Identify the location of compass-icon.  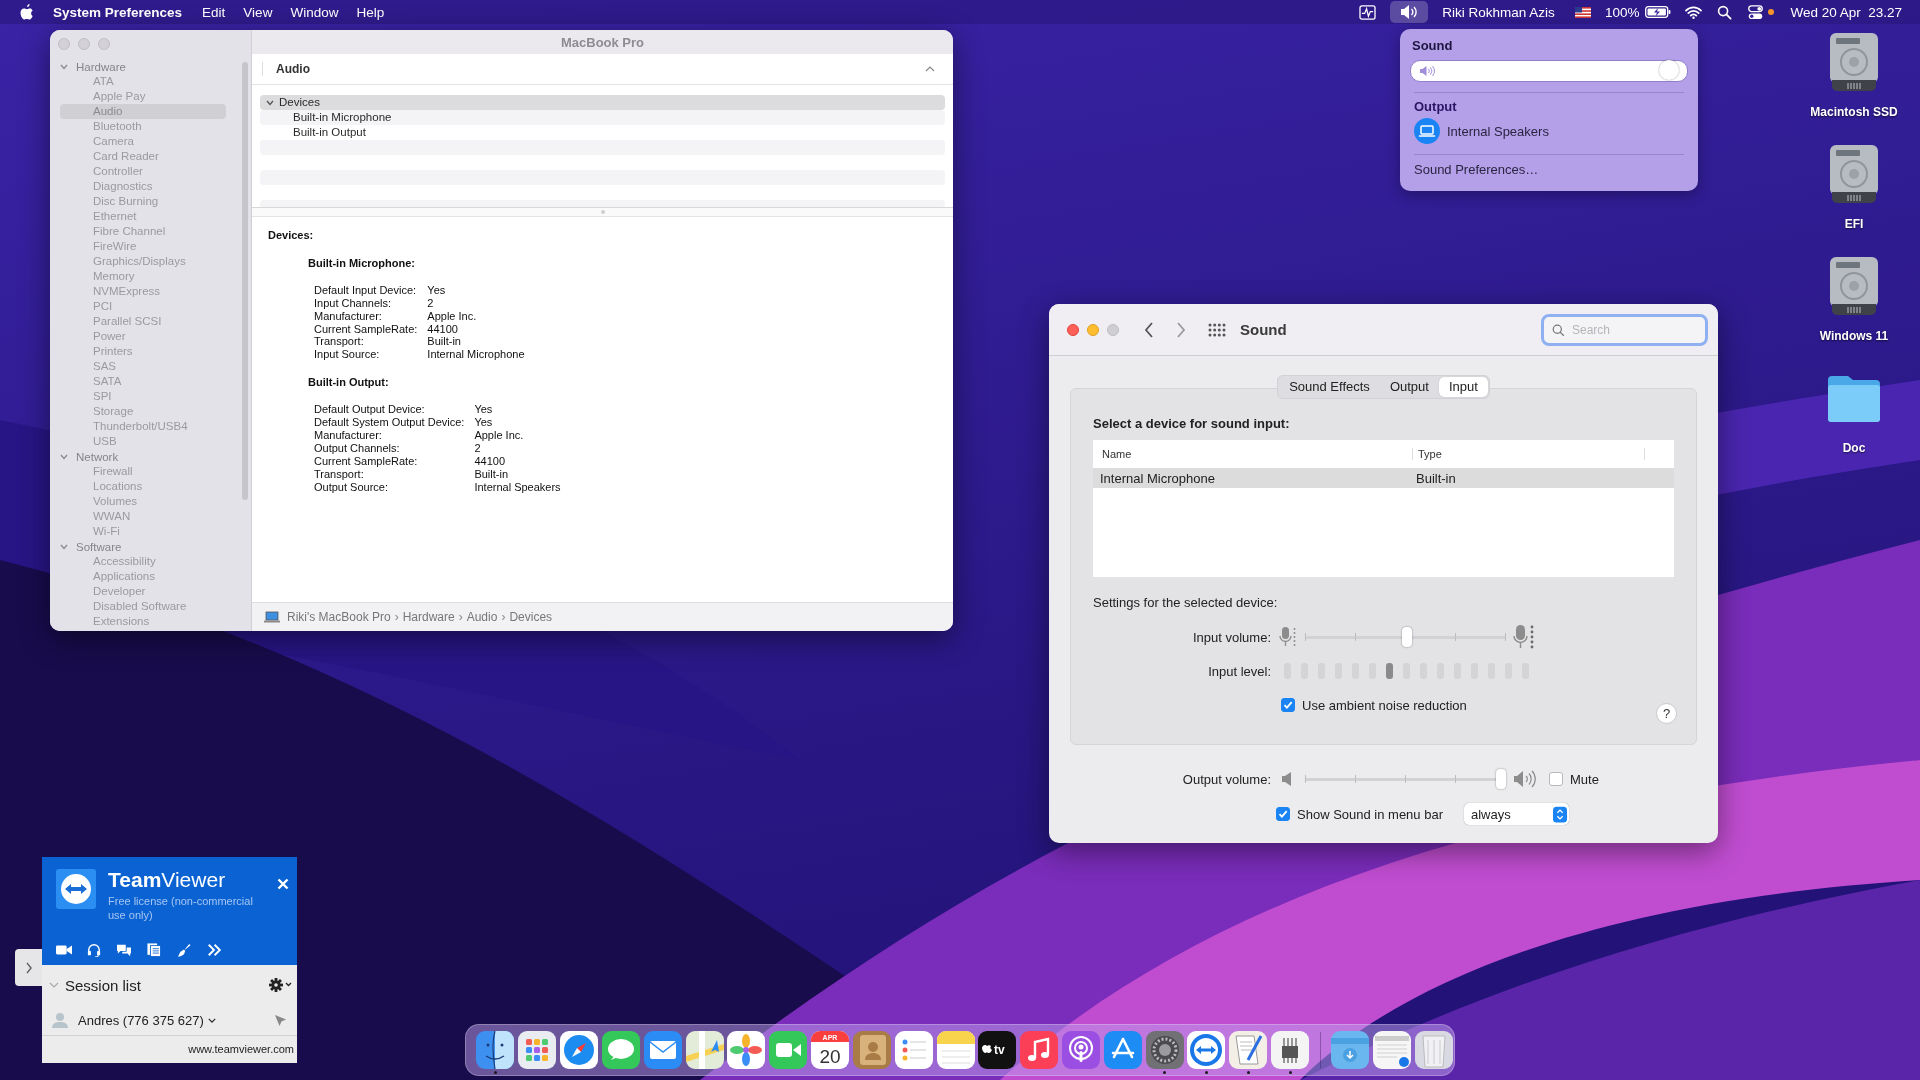
(579, 1050).